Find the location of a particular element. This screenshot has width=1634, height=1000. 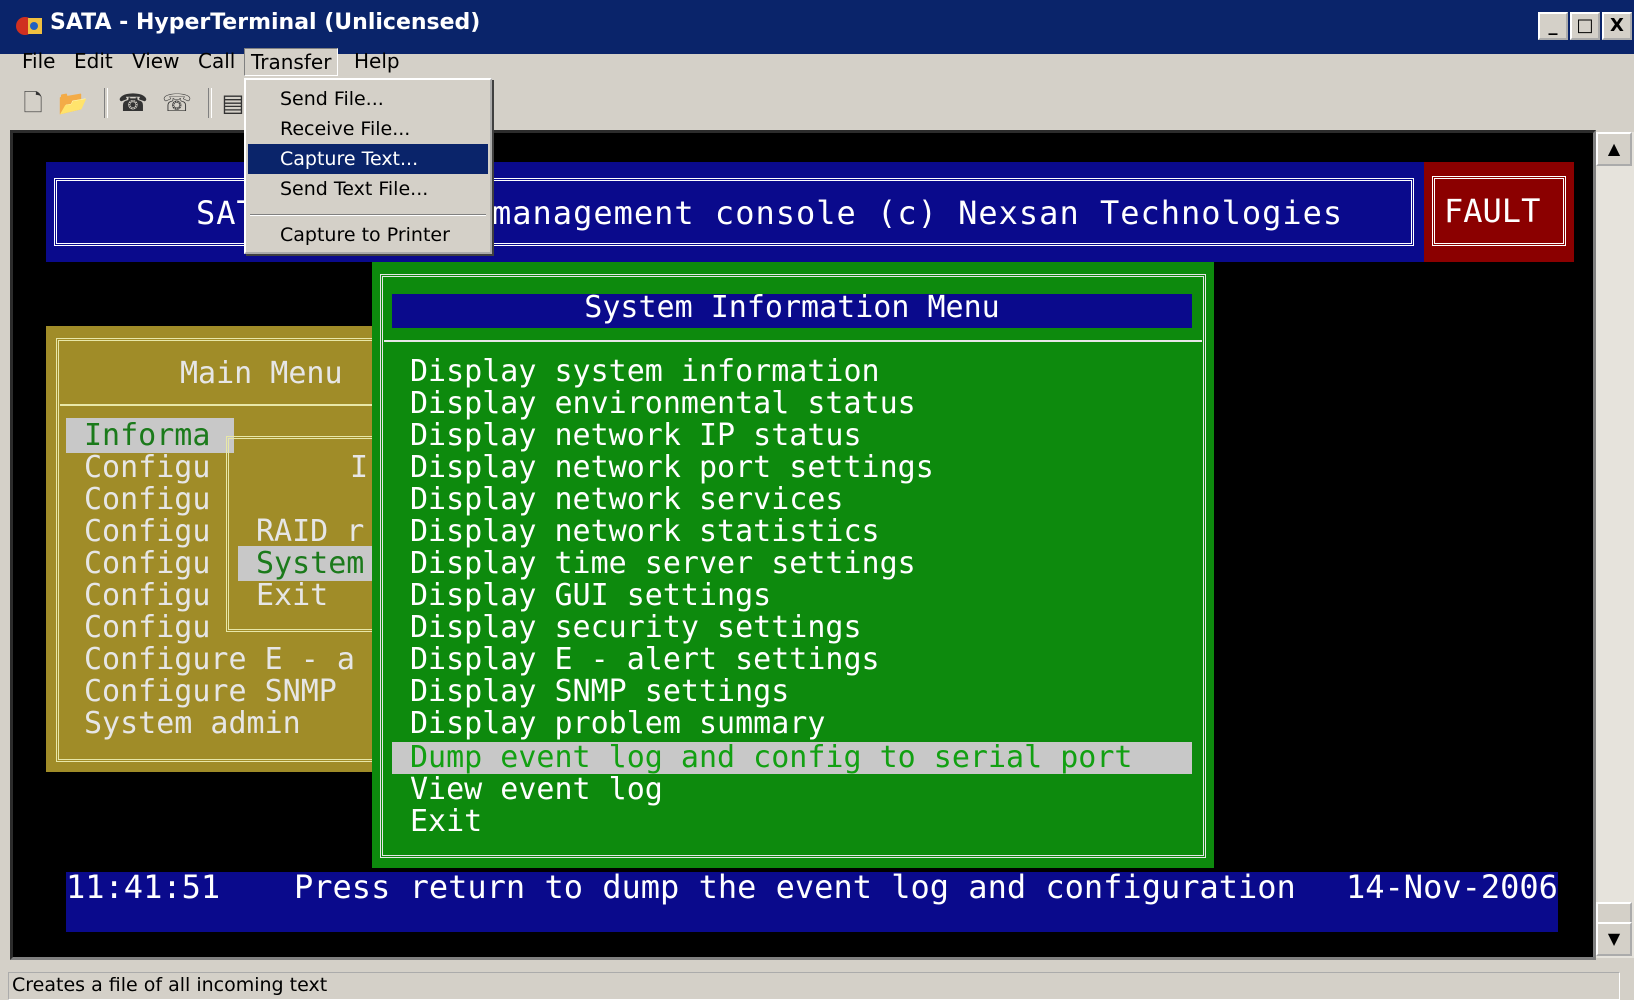

menu-view: View is located at coordinates (155, 61).